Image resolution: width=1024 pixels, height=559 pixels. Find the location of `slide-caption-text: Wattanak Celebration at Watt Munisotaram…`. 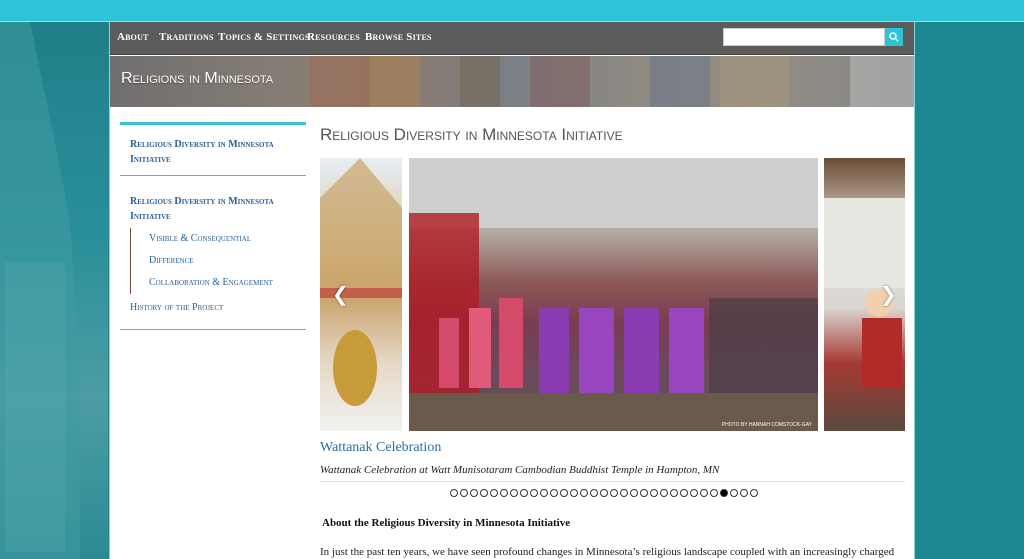

slide-caption-text: Wattanak Celebration at Watt Munisotaram… is located at coordinates (520, 470).